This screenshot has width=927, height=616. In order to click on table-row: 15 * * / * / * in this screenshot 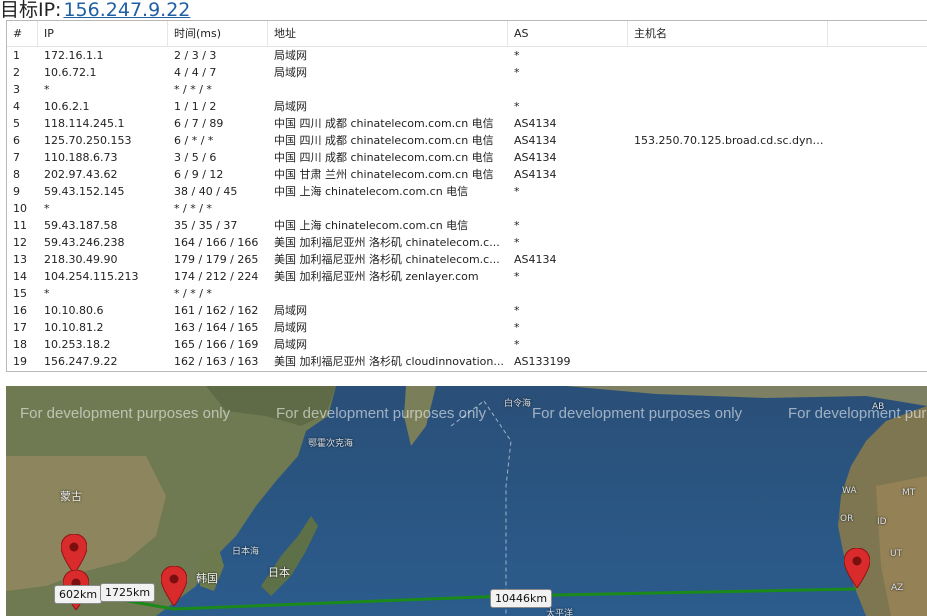, I will do `click(467, 293)`.